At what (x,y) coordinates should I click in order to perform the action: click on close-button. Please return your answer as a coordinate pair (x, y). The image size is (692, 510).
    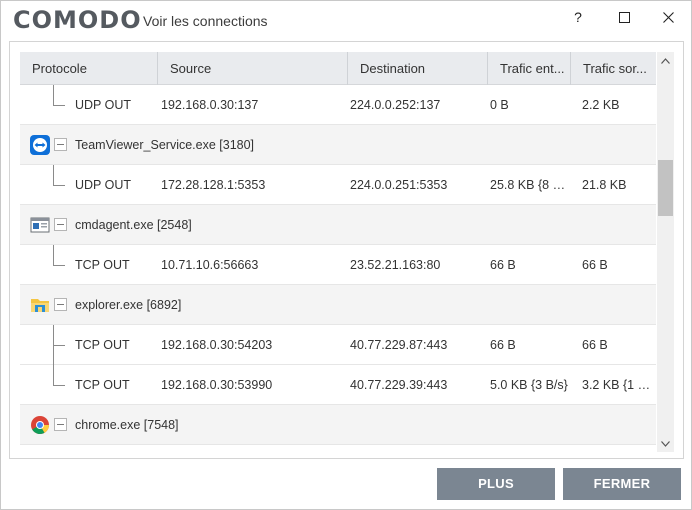
    Looking at the image, I should click on (668, 17).